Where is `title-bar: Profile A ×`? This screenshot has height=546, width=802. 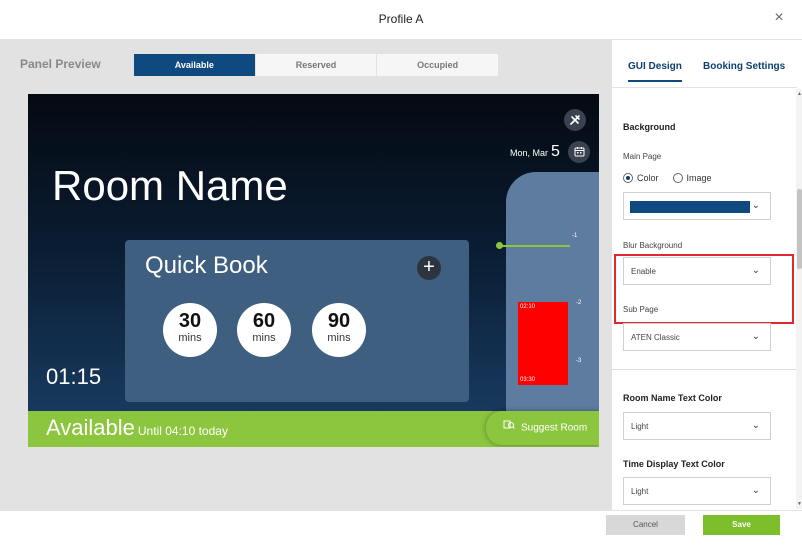 title-bar: Profile A × is located at coordinates (401, 20).